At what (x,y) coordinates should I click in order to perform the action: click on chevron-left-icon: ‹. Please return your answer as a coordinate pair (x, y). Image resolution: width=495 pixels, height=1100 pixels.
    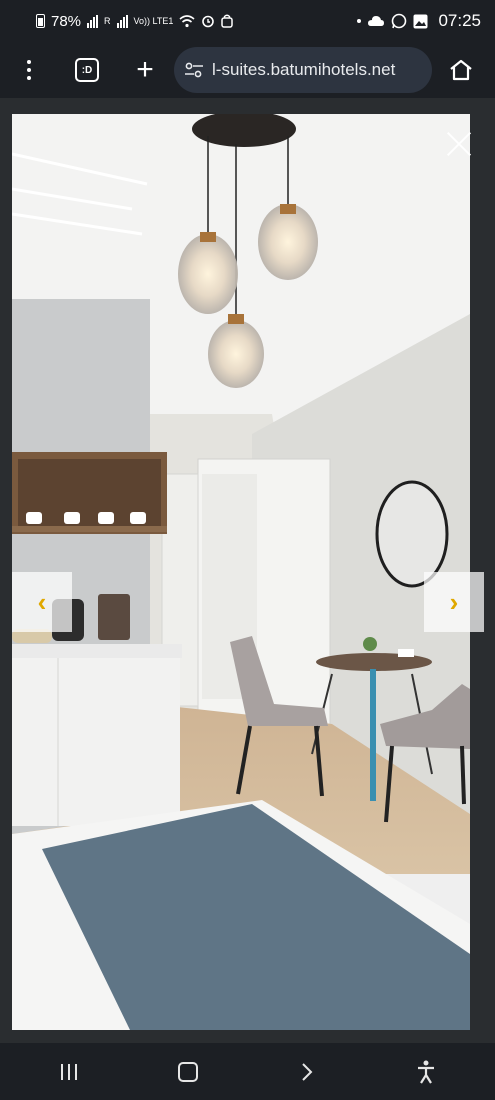
    Looking at the image, I should click on (42, 601).